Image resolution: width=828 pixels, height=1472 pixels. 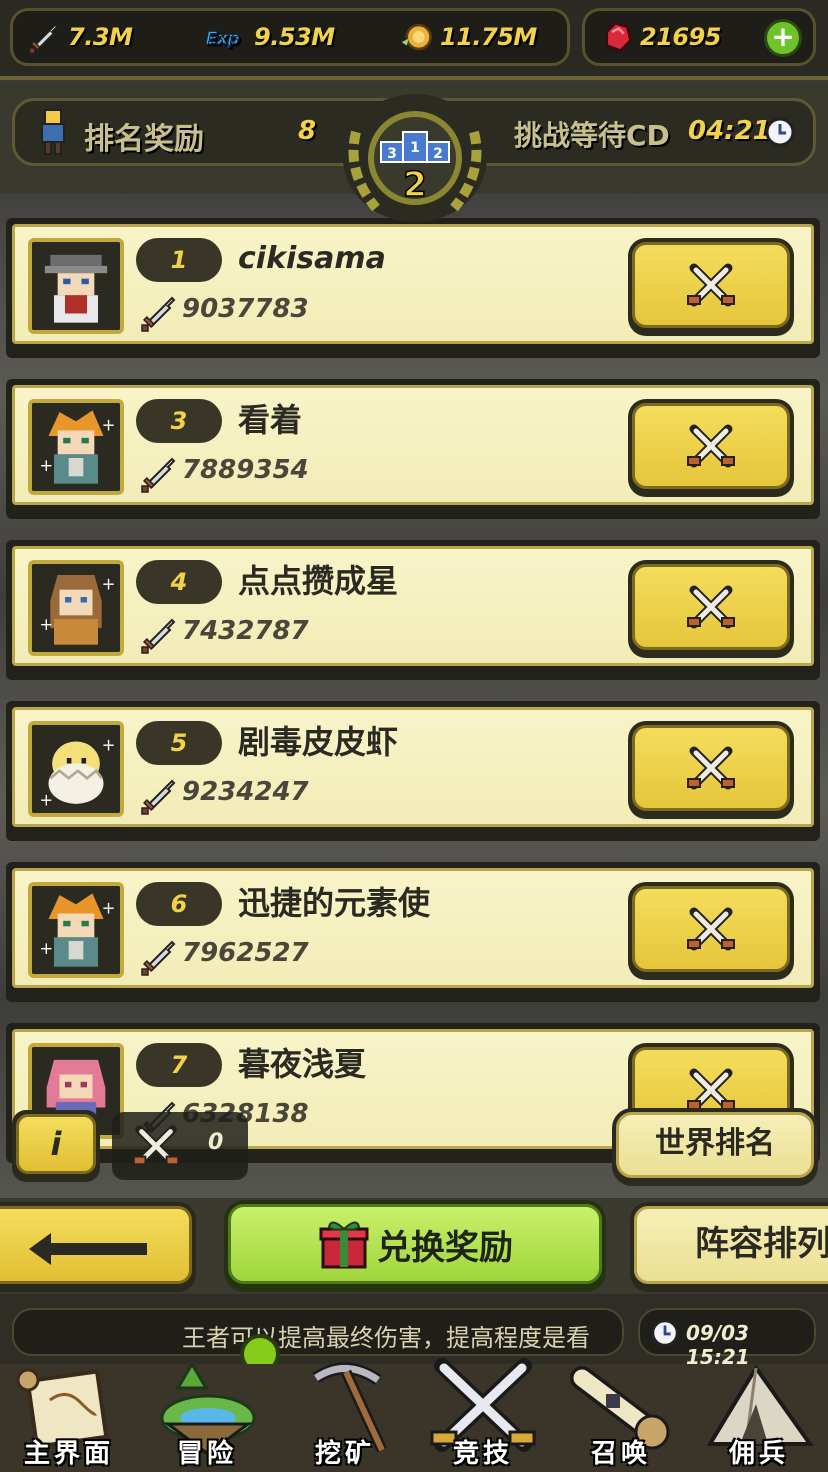 I want to click on attack-value: 7.3M, so click(x=100, y=37).